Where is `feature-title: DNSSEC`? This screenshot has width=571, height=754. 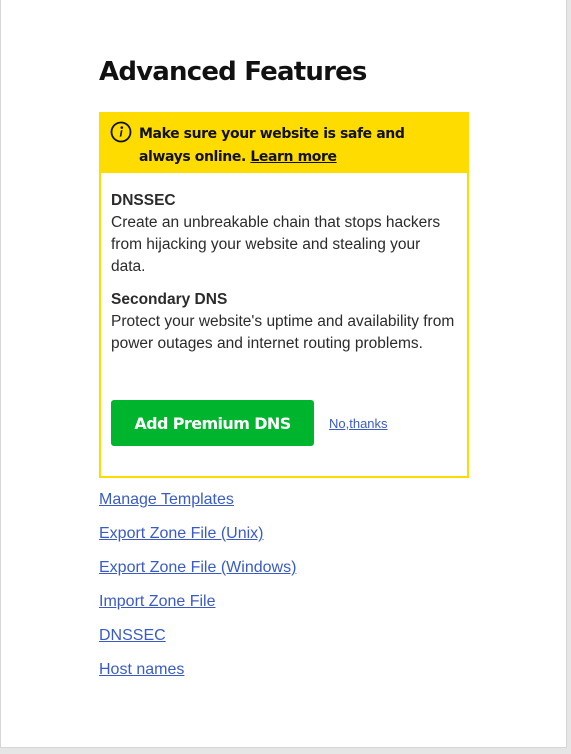 feature-title: DNSSEC is located at coordinates (143, 200).